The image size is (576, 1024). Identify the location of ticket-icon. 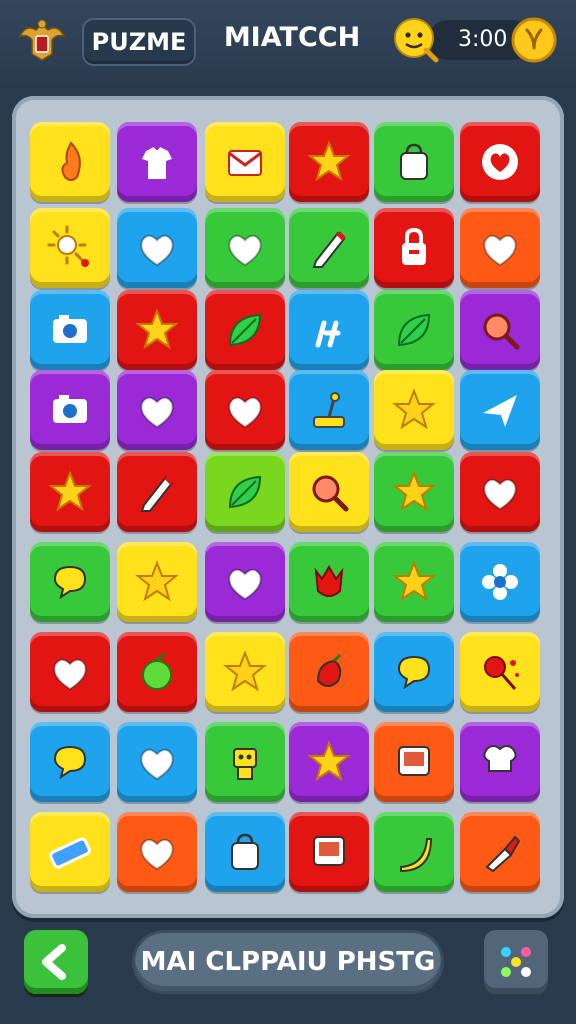
(70, 853).